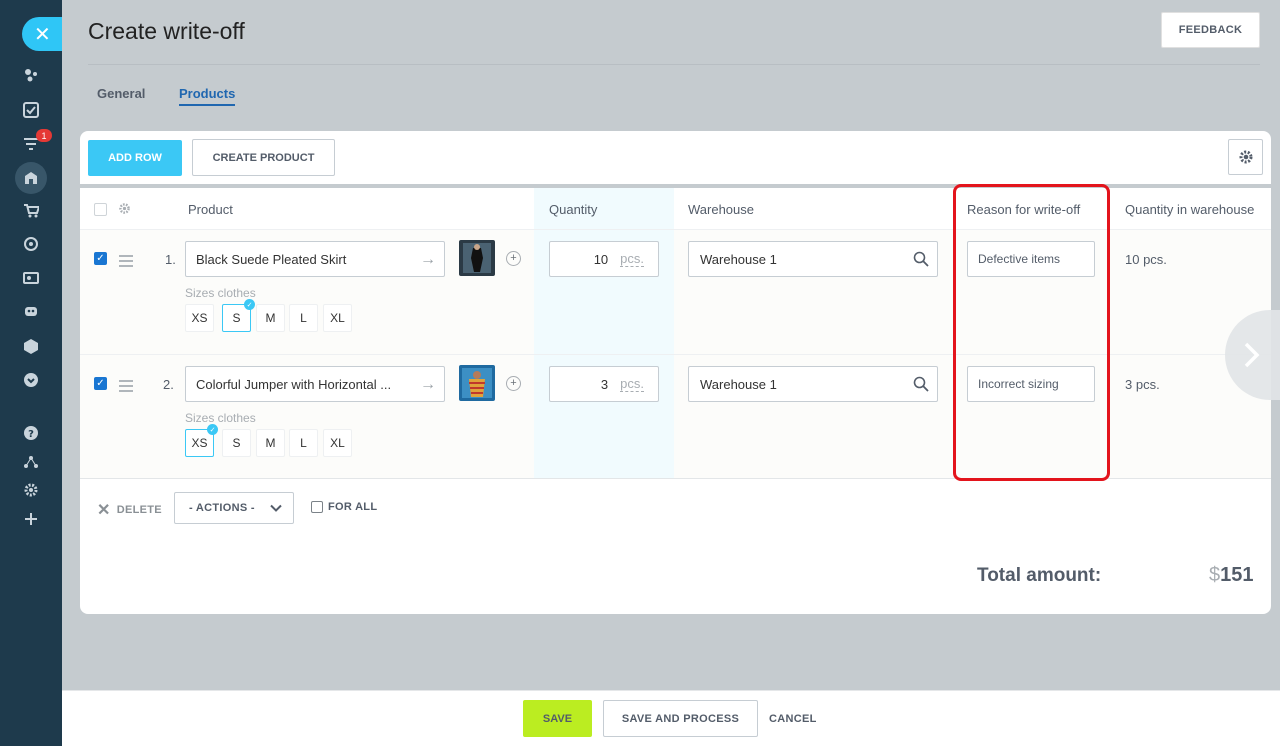 The image size is (1280, 746). I want to click on quantity-value: 3, so click(604, 384).